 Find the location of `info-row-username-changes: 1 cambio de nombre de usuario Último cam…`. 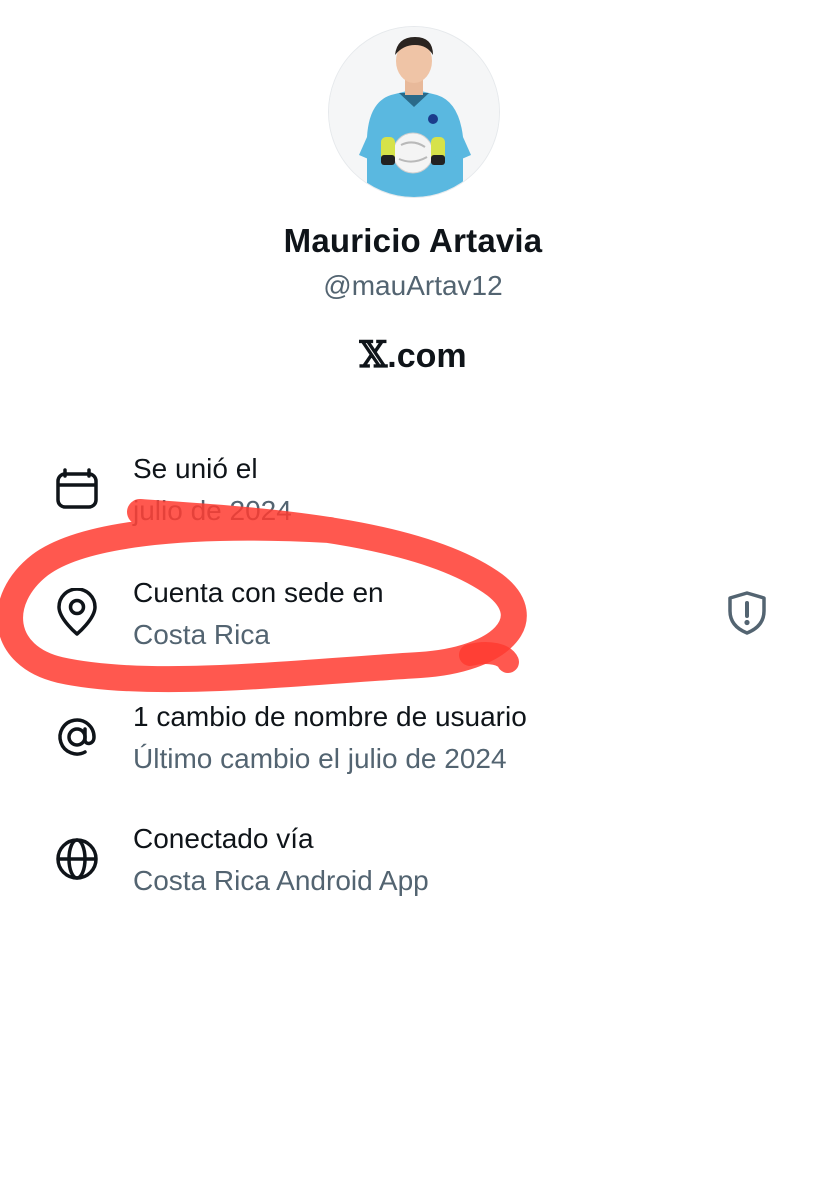

info-row-username-changes: 1 cambio de nombre de usuario Último cam… is located at coordinates (413, 745).